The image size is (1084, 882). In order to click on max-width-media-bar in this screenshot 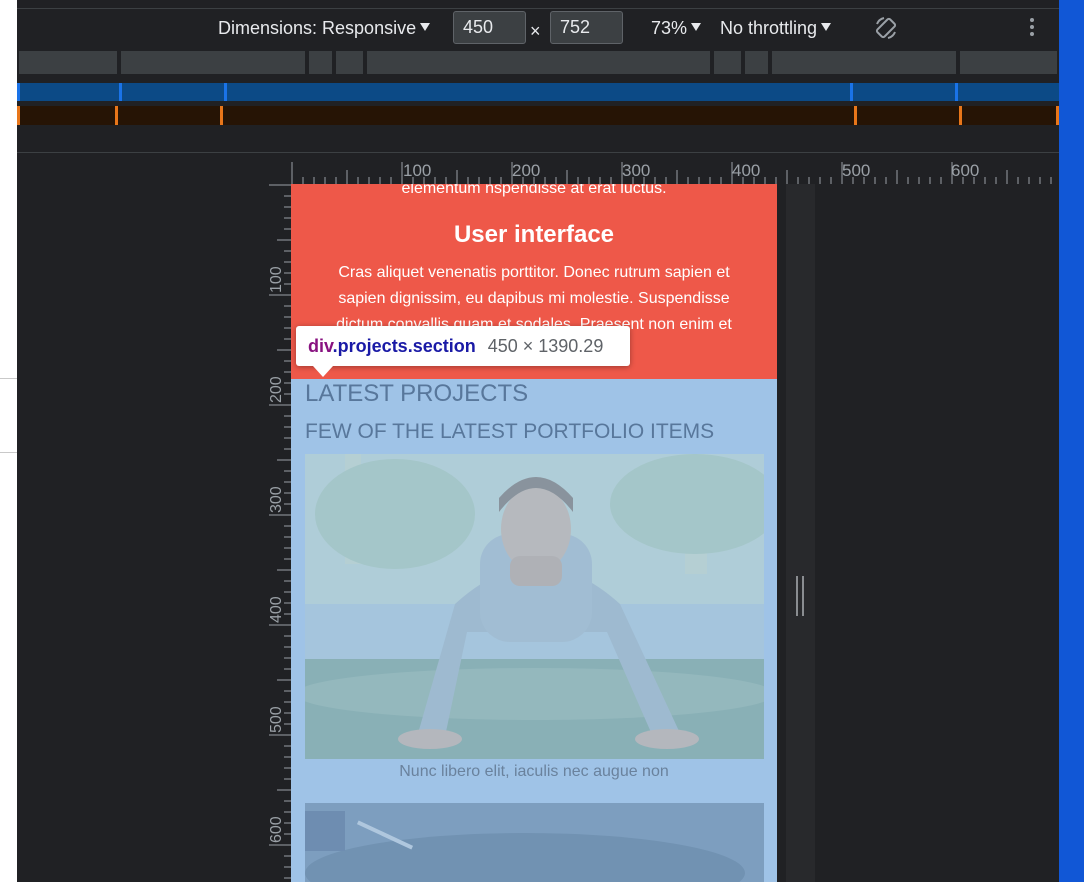, I will do `click(538, 92)`.